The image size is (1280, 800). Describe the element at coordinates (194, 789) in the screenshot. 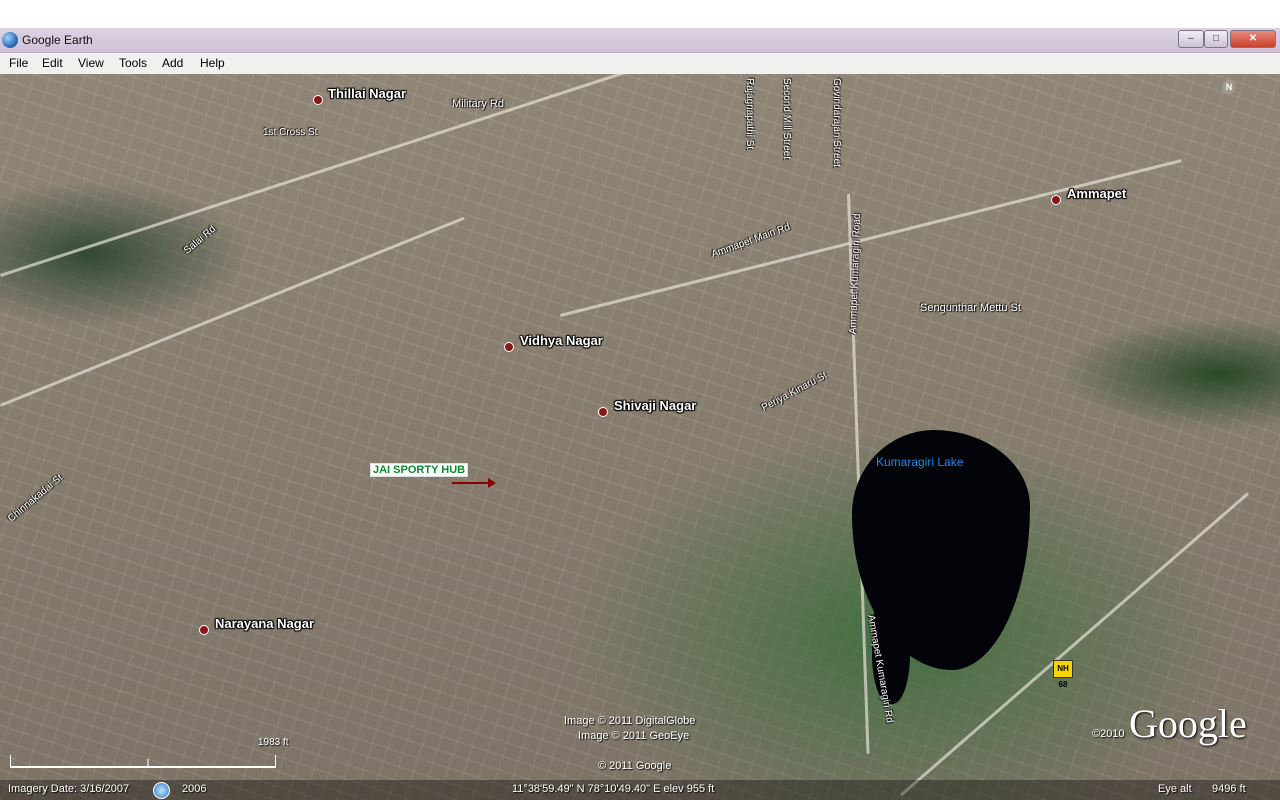

I see `history-year: 2006` at that location.